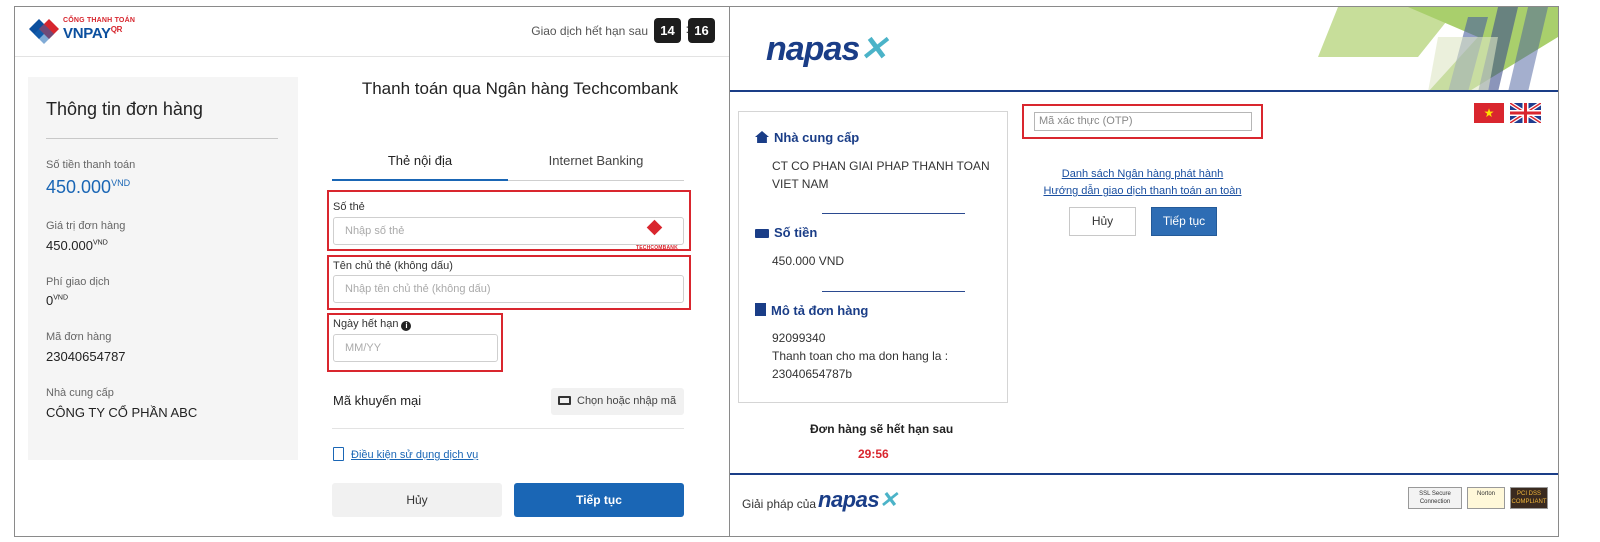 This screenshot has width=1600, height=542. I want to click on tab-domestic-card: Thẻ nội địa, so click(420, 166).